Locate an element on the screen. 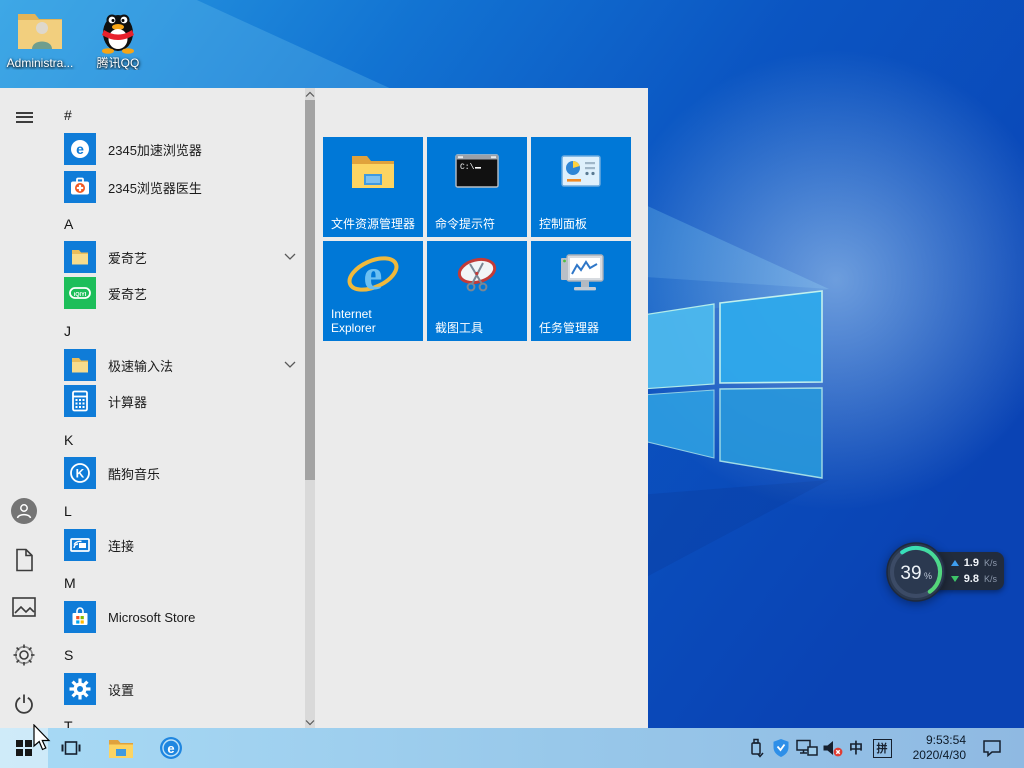 The image size is (1024, 768). app-label: Microsoft Store is located at coordinates (152, 617).